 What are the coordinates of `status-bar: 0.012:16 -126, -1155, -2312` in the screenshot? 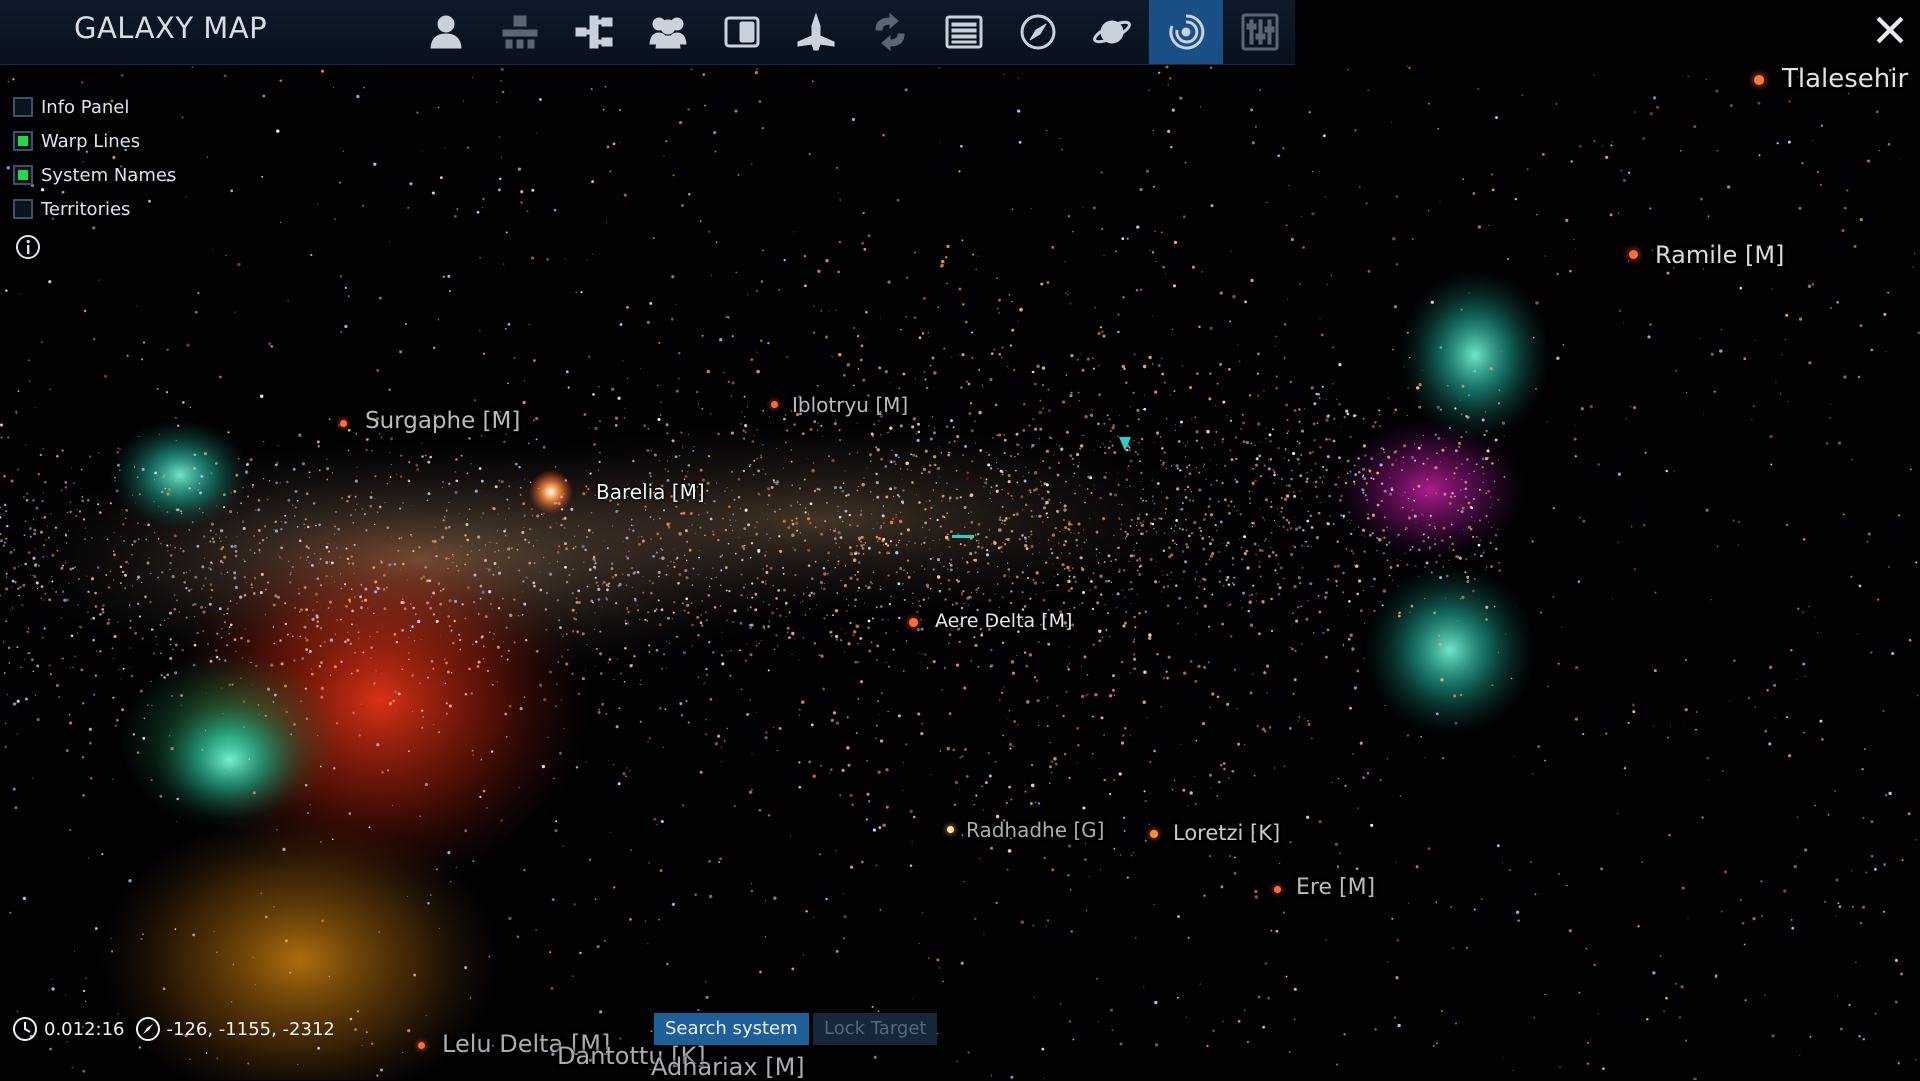 It's located at (173, 1029).